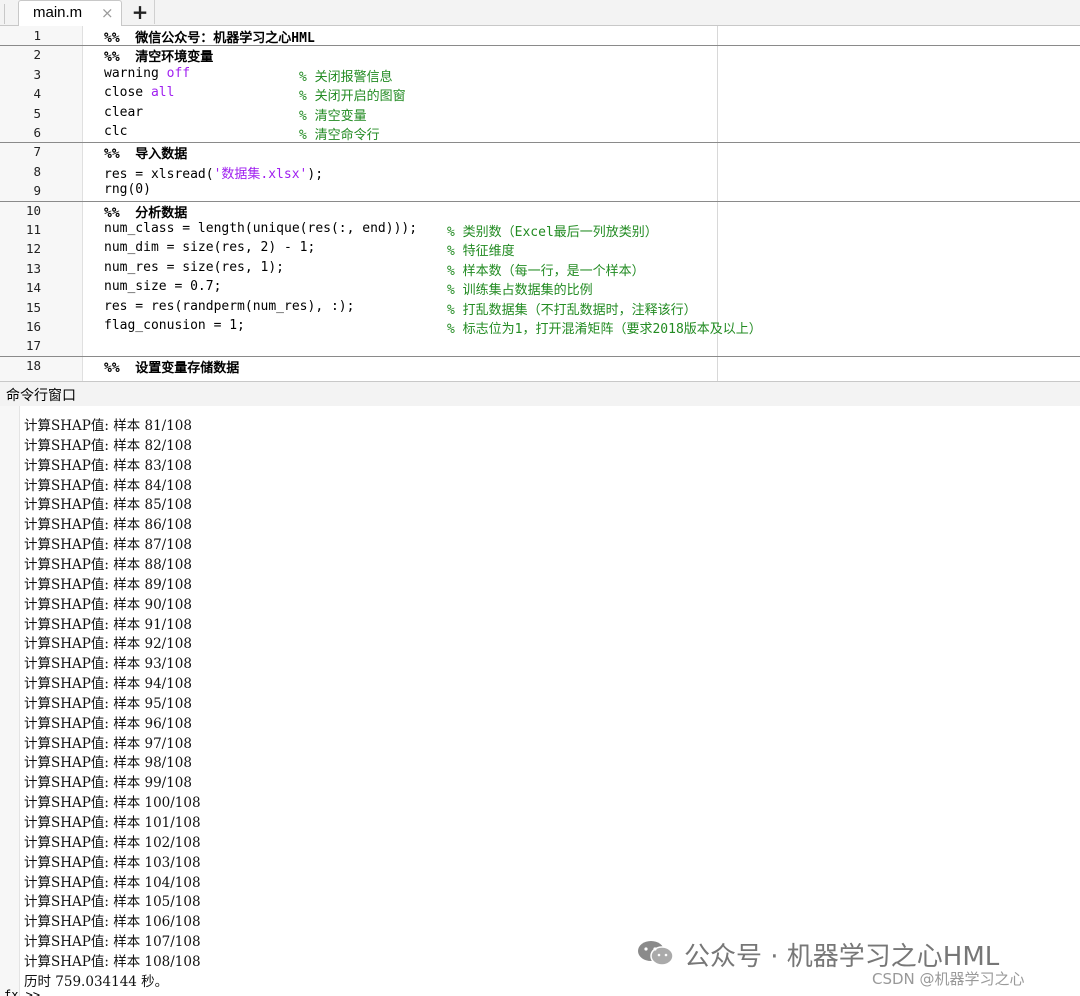 This screenshot has height=996, width=1080. I want to click on output-line: 计算SHAP值: 样本 96/108, so click(108, 723).